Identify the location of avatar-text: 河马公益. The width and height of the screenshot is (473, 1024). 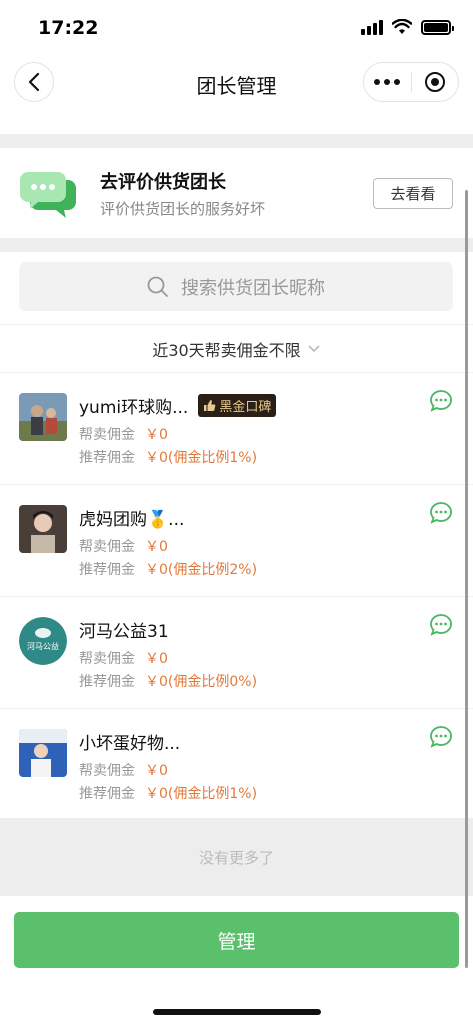
(43, 646).